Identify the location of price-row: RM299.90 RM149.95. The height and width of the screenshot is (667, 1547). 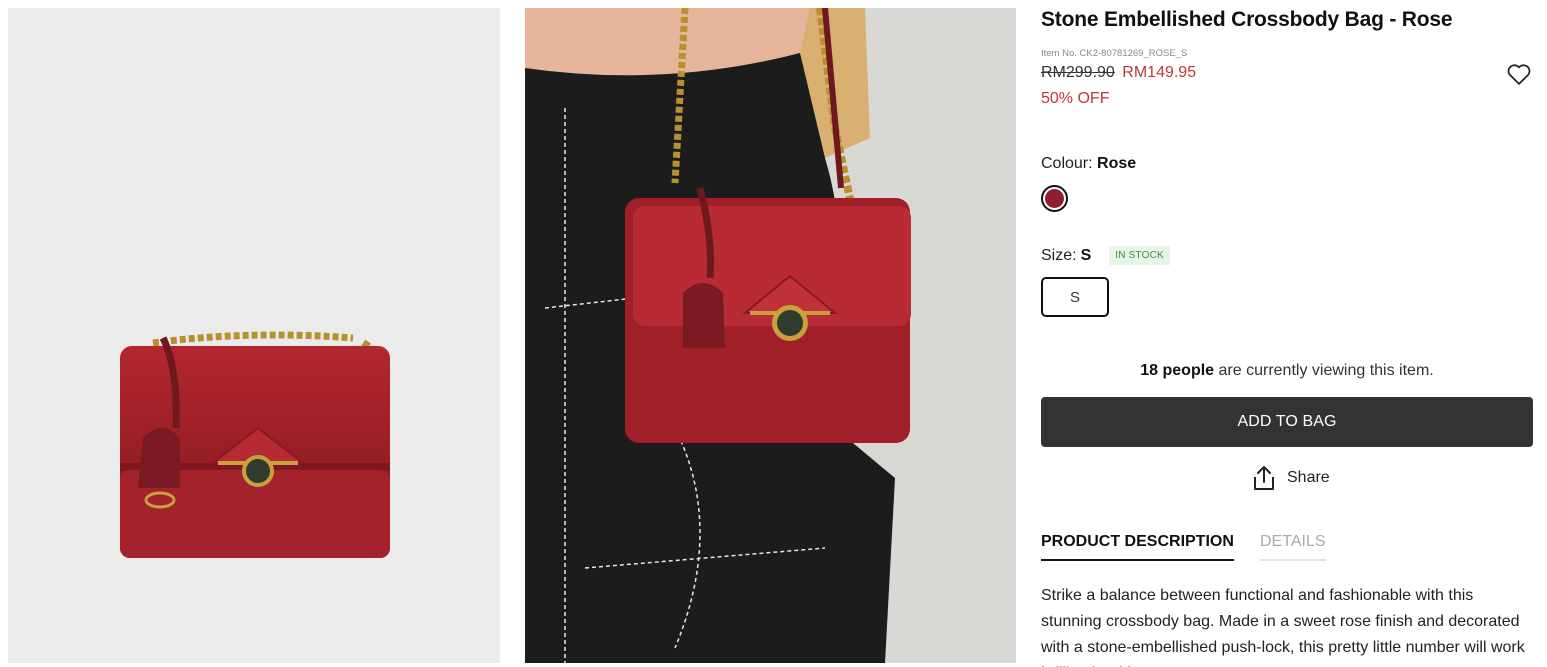
(1118, 73).